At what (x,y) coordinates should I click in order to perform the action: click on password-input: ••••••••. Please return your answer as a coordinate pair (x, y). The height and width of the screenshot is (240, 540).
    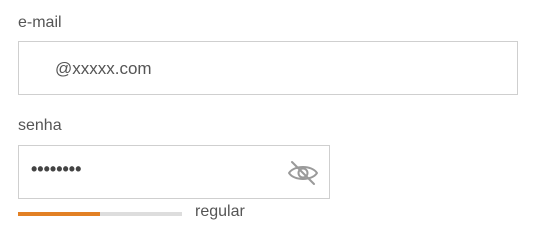
    Looking at the image, I should click on (174, 172).